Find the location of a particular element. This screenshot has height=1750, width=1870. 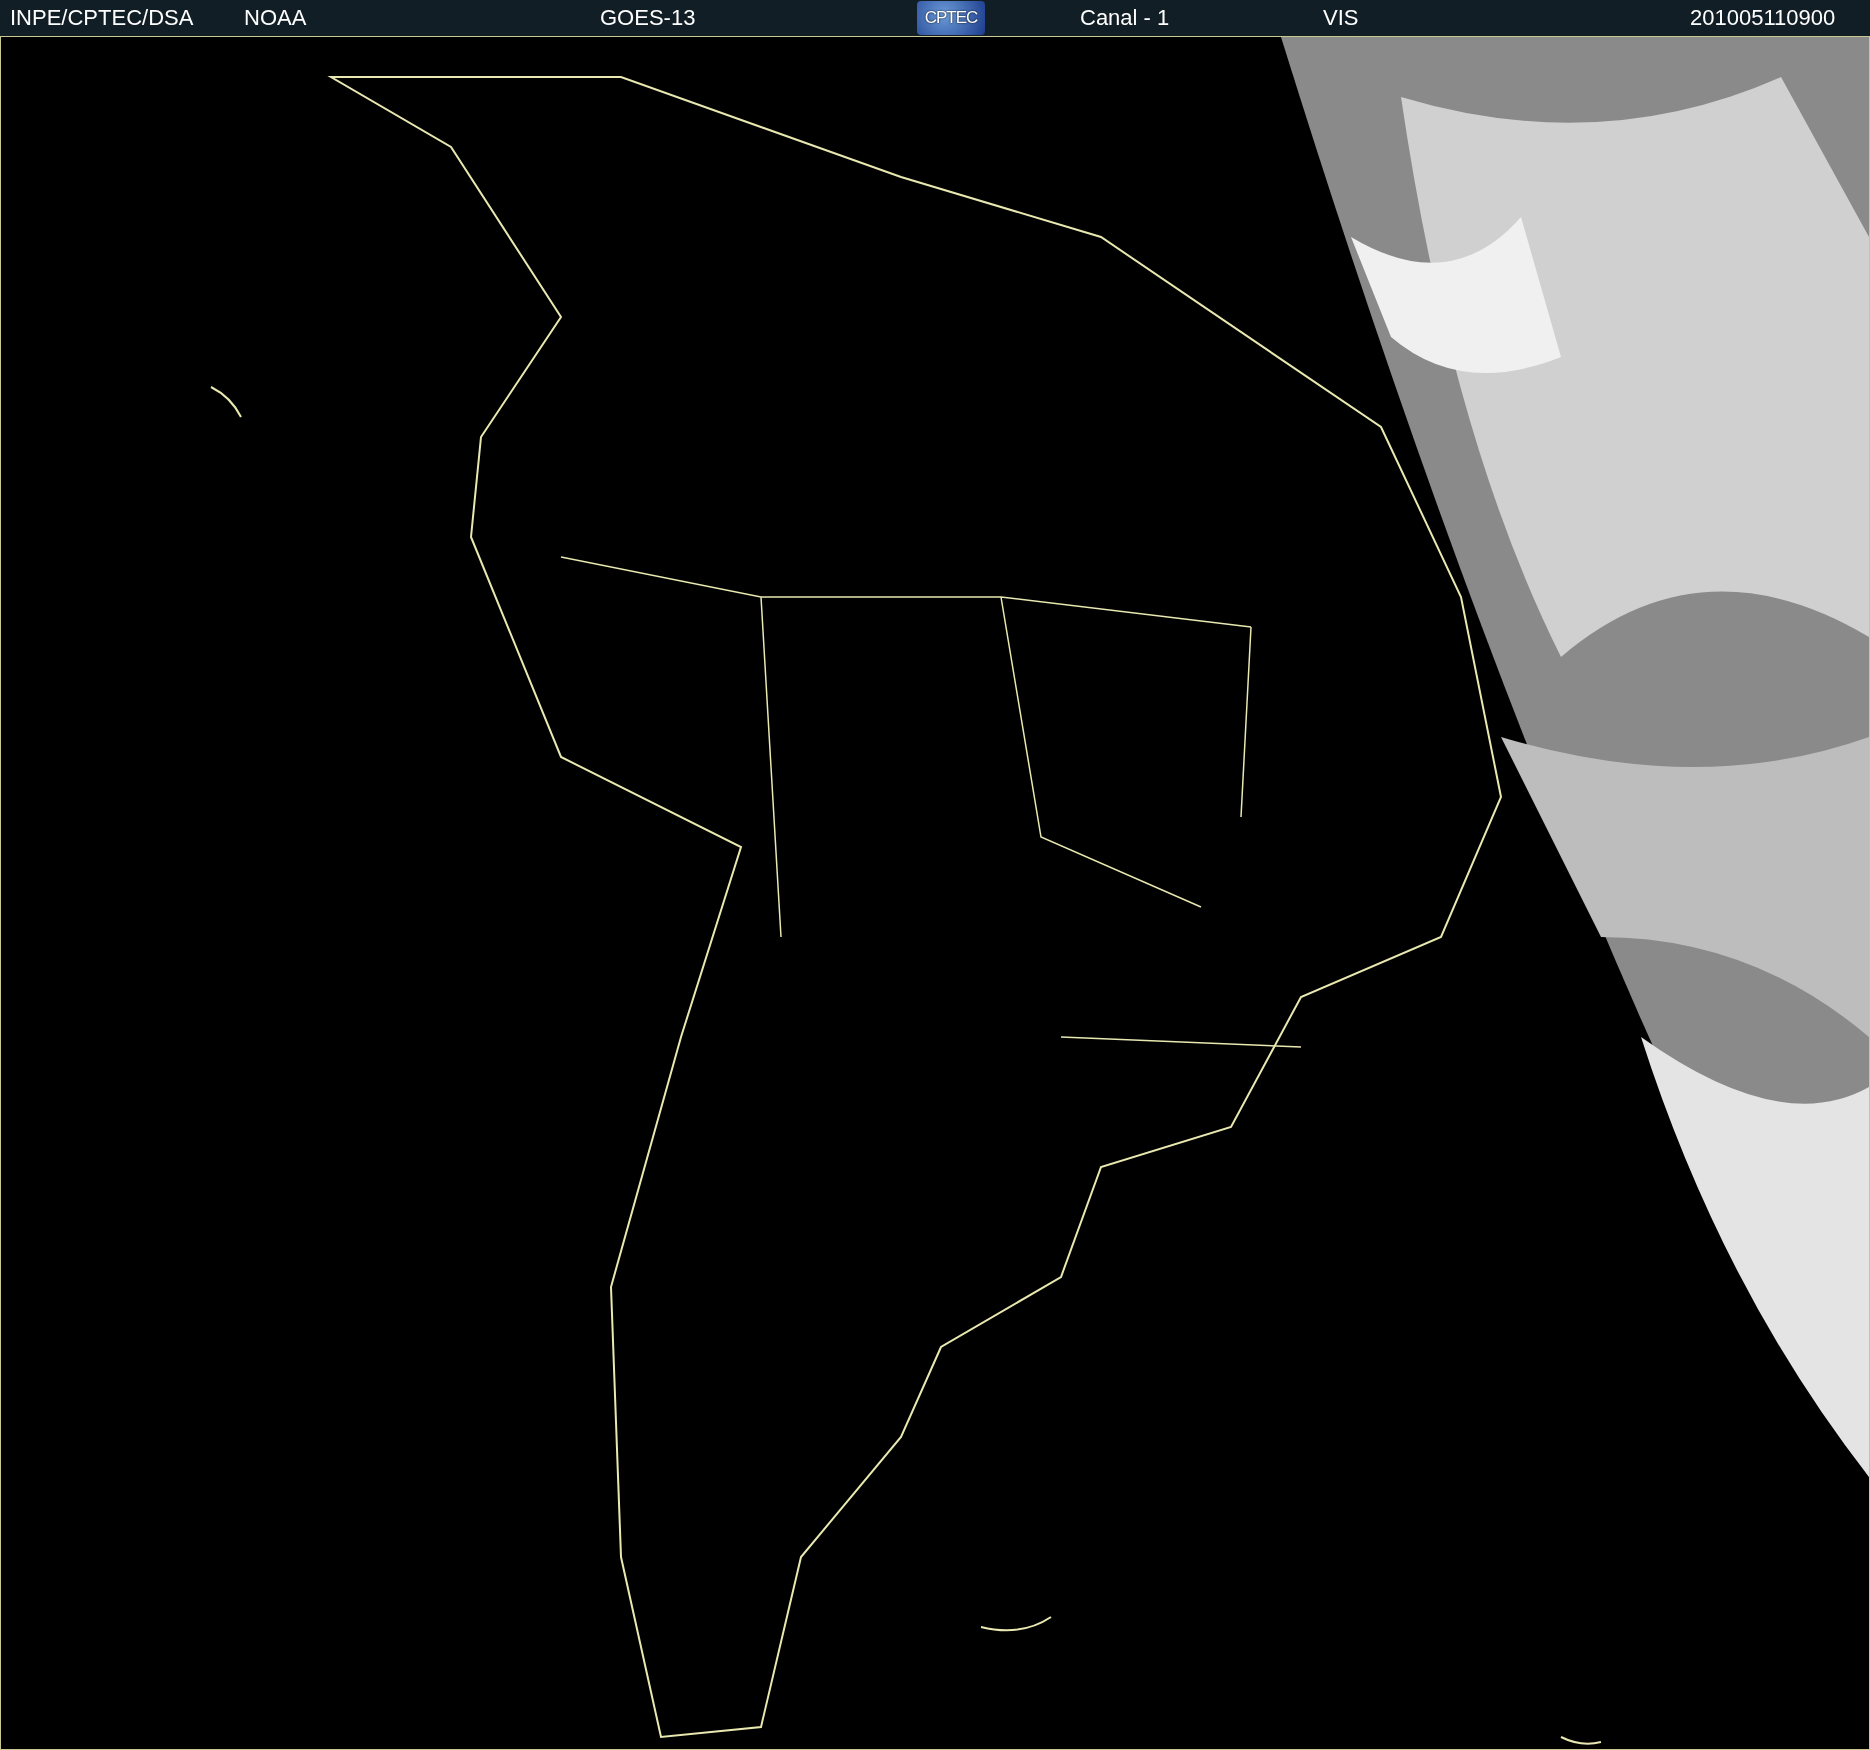

header-label: GOES-13 is located at coordinates (648, 18).